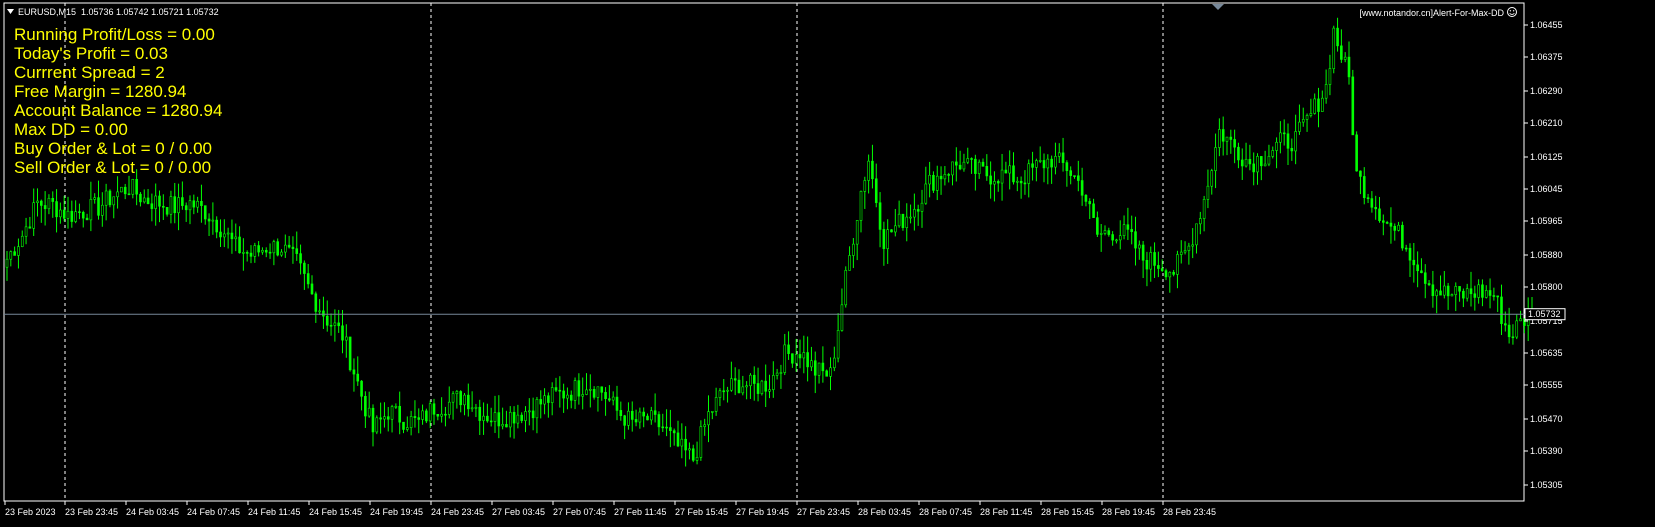  What do you see at coordinates (213, 512) in the screenshot?
I see `x-tick-label: 24 Feb 07:45` at bounding box center [213, 512].